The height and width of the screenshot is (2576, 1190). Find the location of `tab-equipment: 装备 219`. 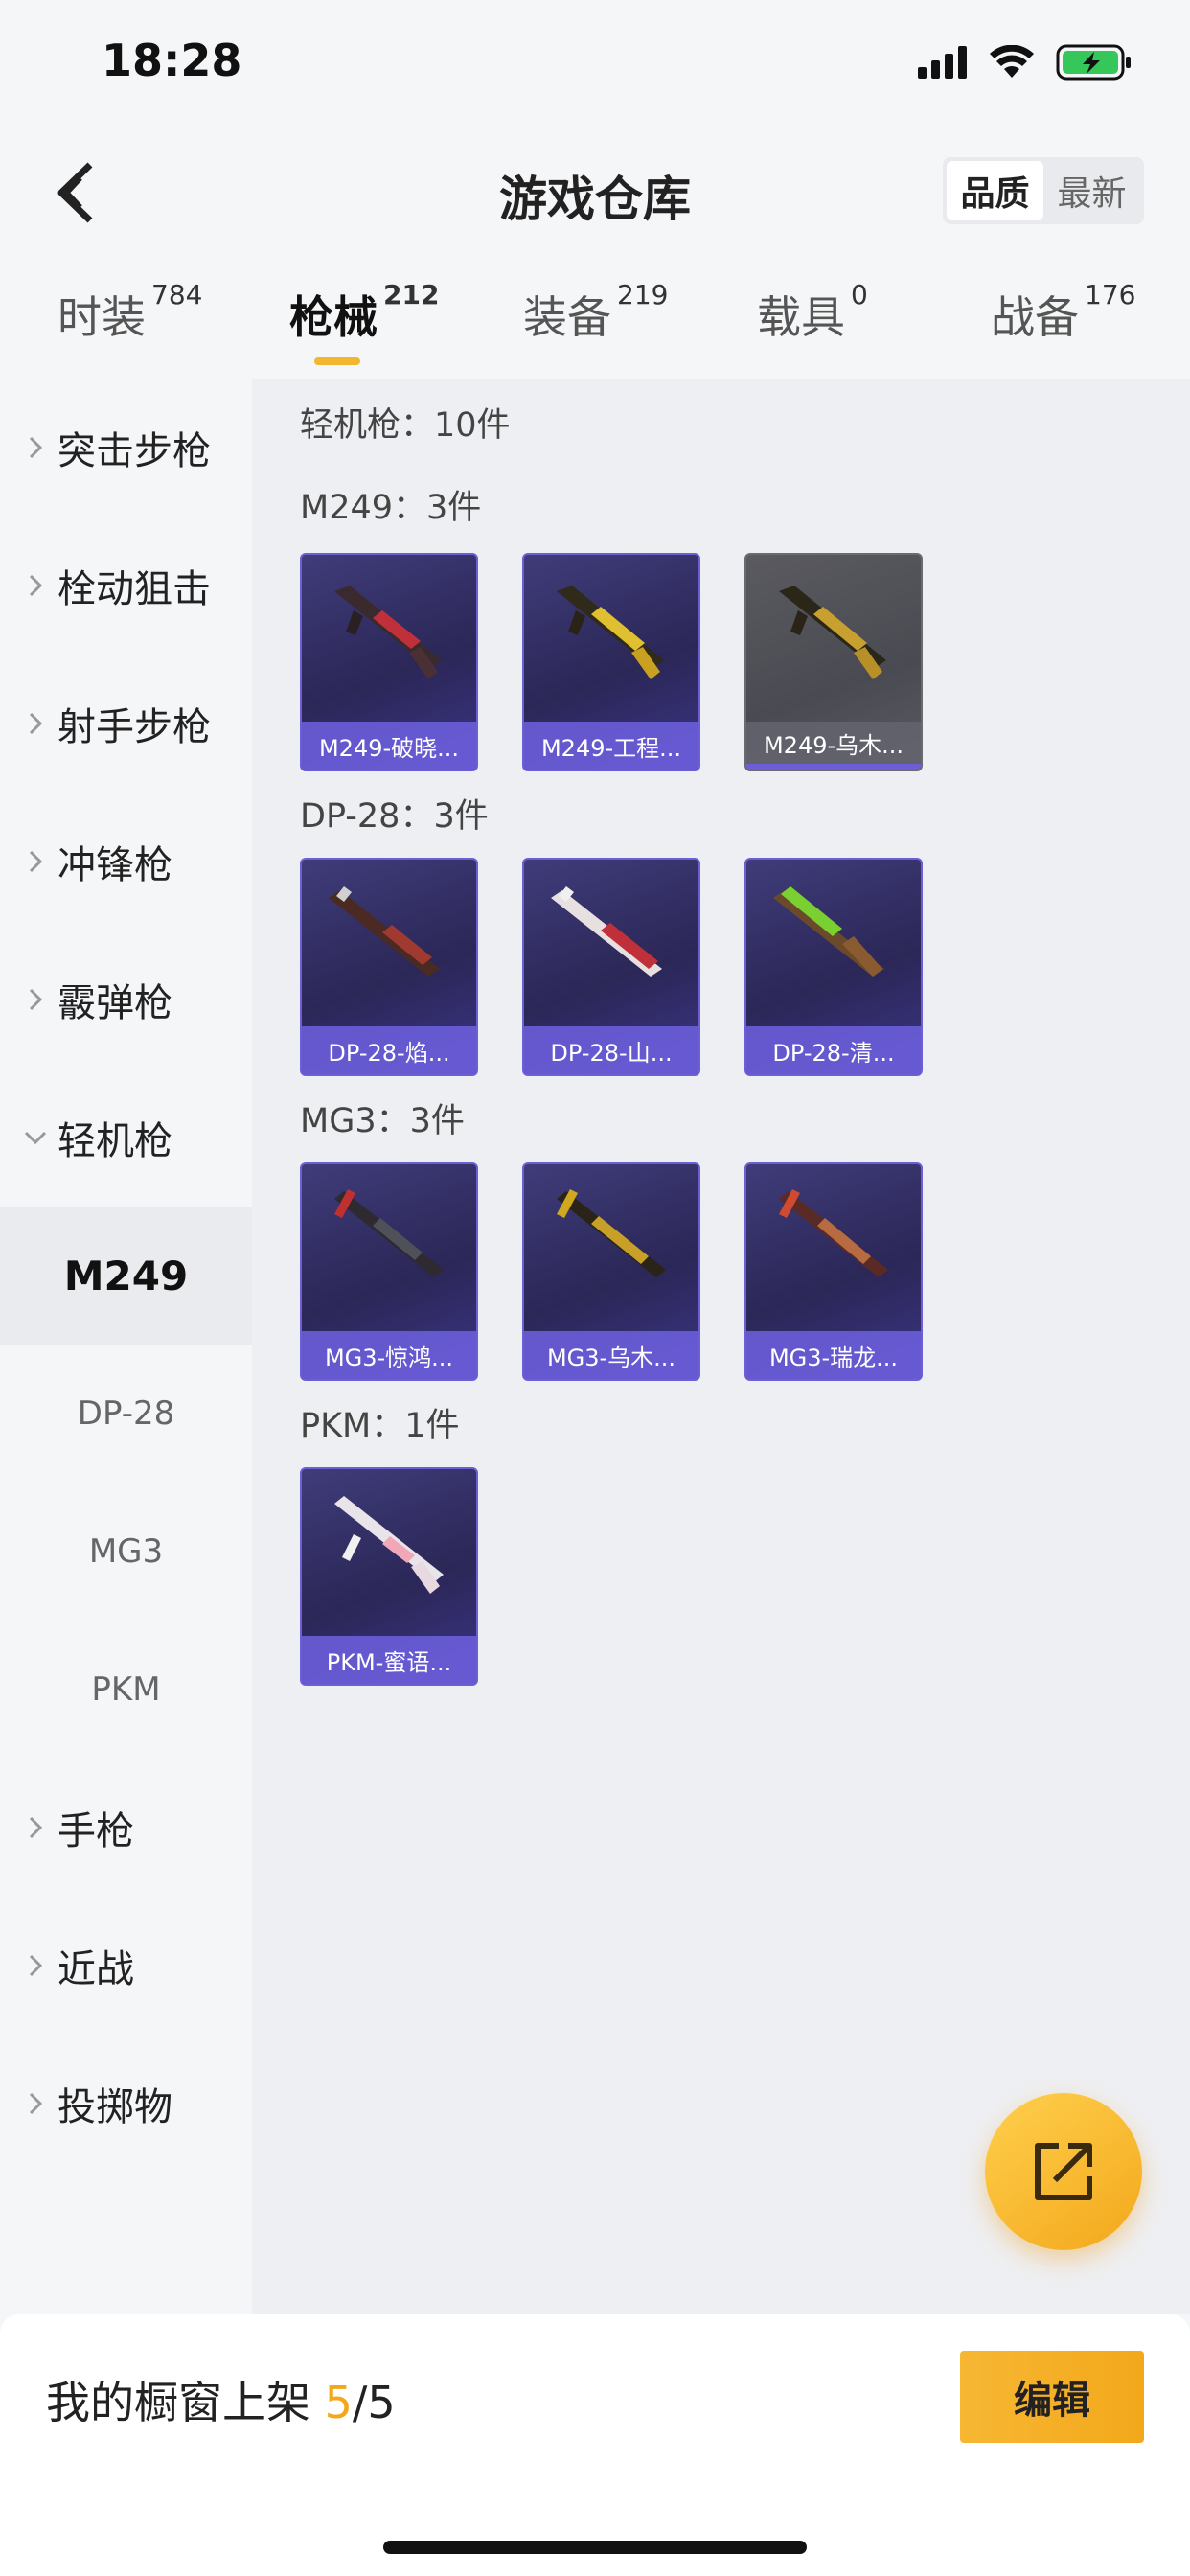

tab-equipment: 装备 219 is located at coordinates (595, 312).